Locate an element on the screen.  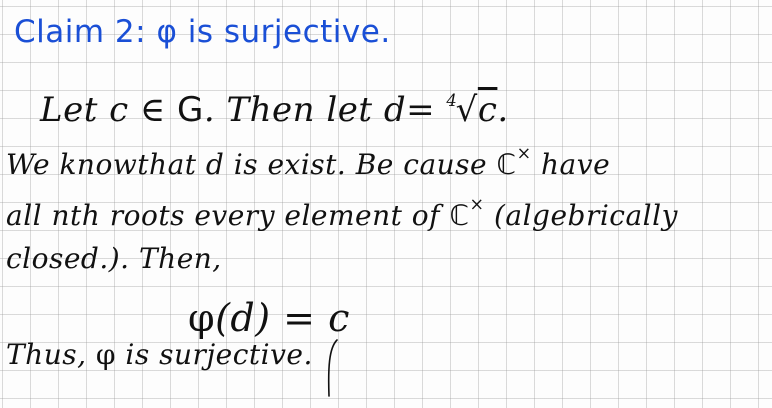
claim-prefix: Claim 2: is located at coordinates (85, 32).